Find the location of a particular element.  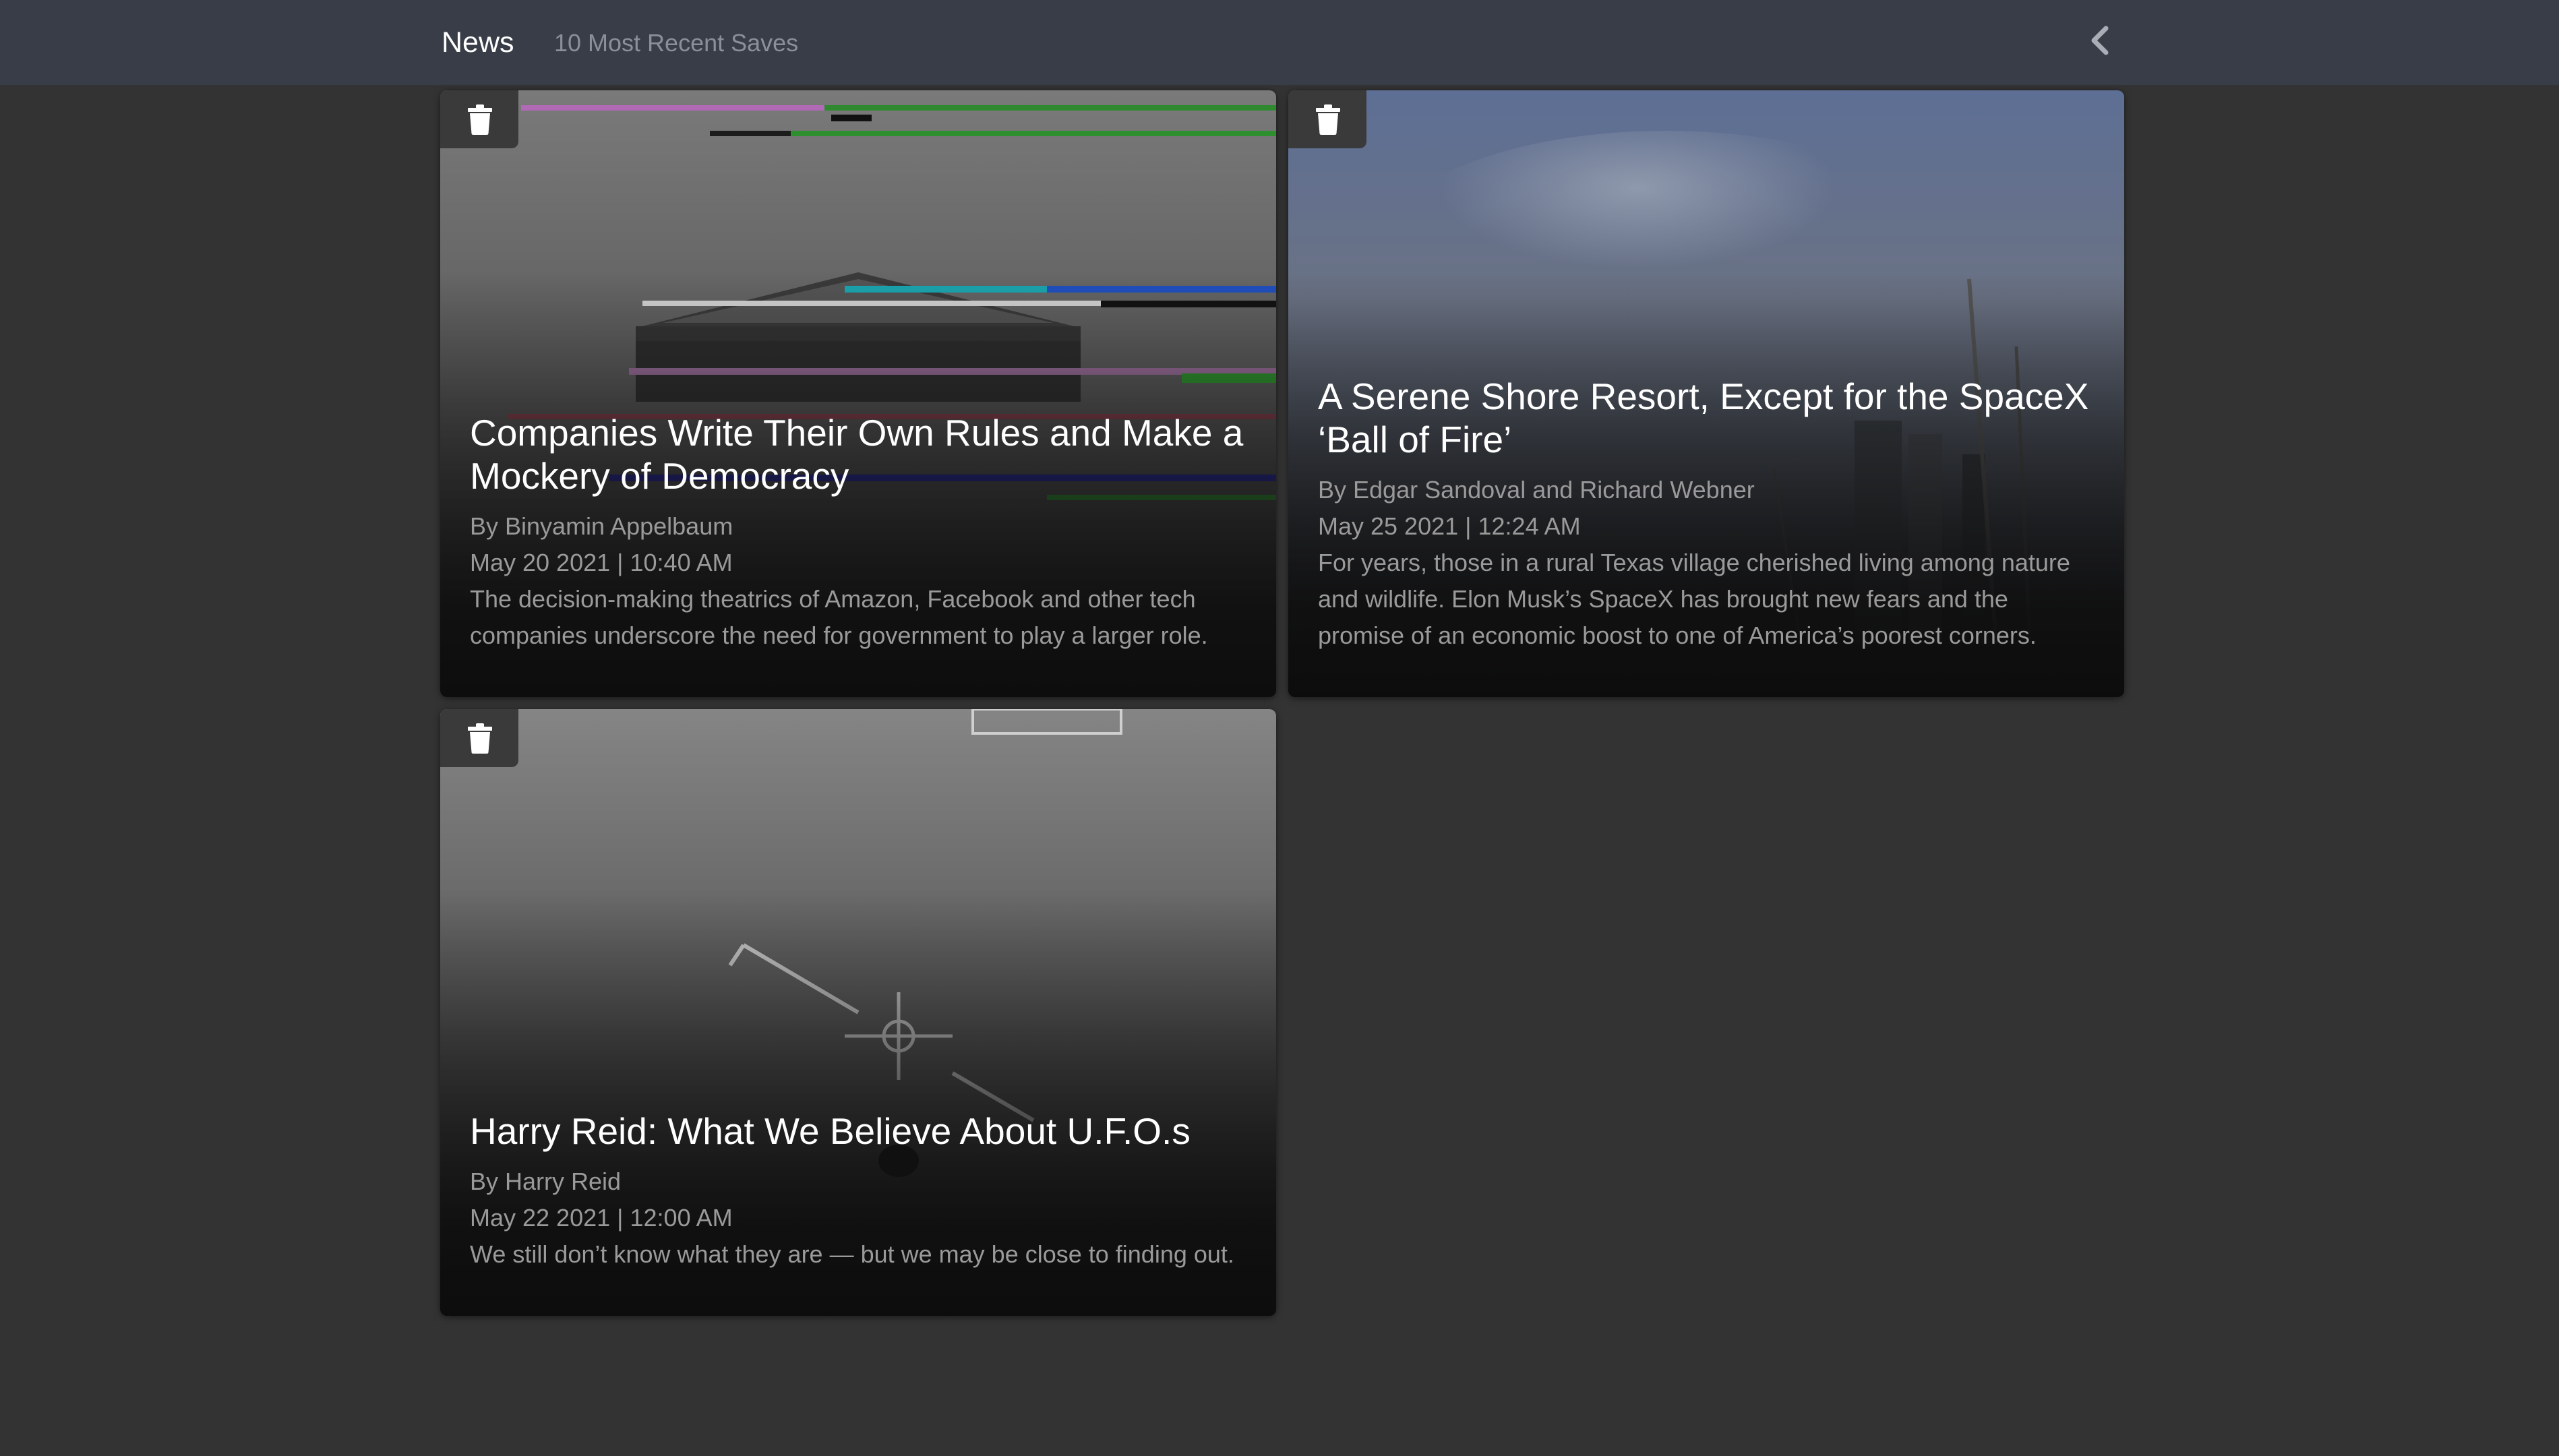

article-date: May 20 2021 | 10:40 AM is located at coordinates (601, 562).